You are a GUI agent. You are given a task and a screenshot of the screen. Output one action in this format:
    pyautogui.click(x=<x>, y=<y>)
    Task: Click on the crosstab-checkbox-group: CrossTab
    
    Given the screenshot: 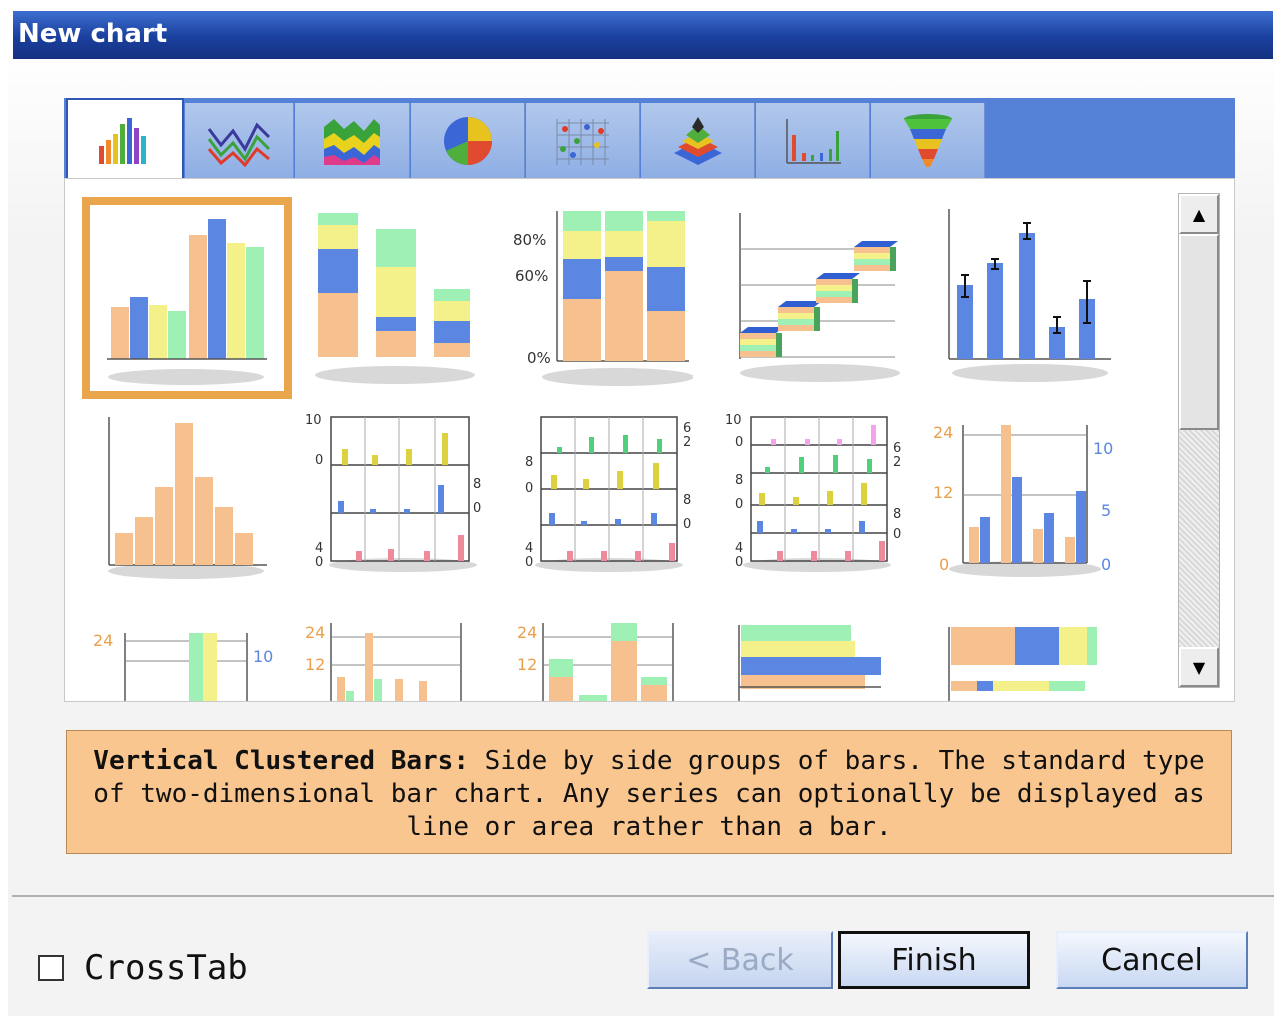 What is the action you would take?
    pyautogui.click(x=143, y=968)
    